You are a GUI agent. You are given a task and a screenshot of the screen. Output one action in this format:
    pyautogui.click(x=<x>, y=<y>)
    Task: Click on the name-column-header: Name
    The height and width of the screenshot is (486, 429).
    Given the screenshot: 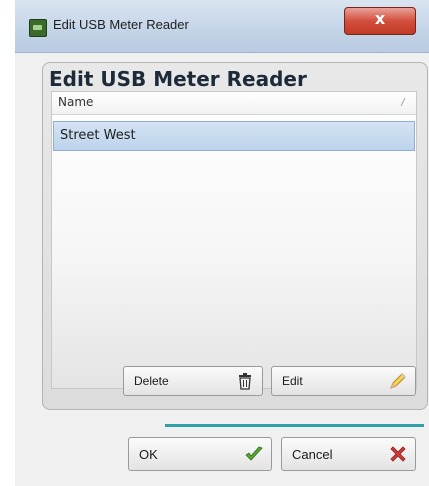 What is the action you would take?
    pyautogui.click(x=234, y=103)
    